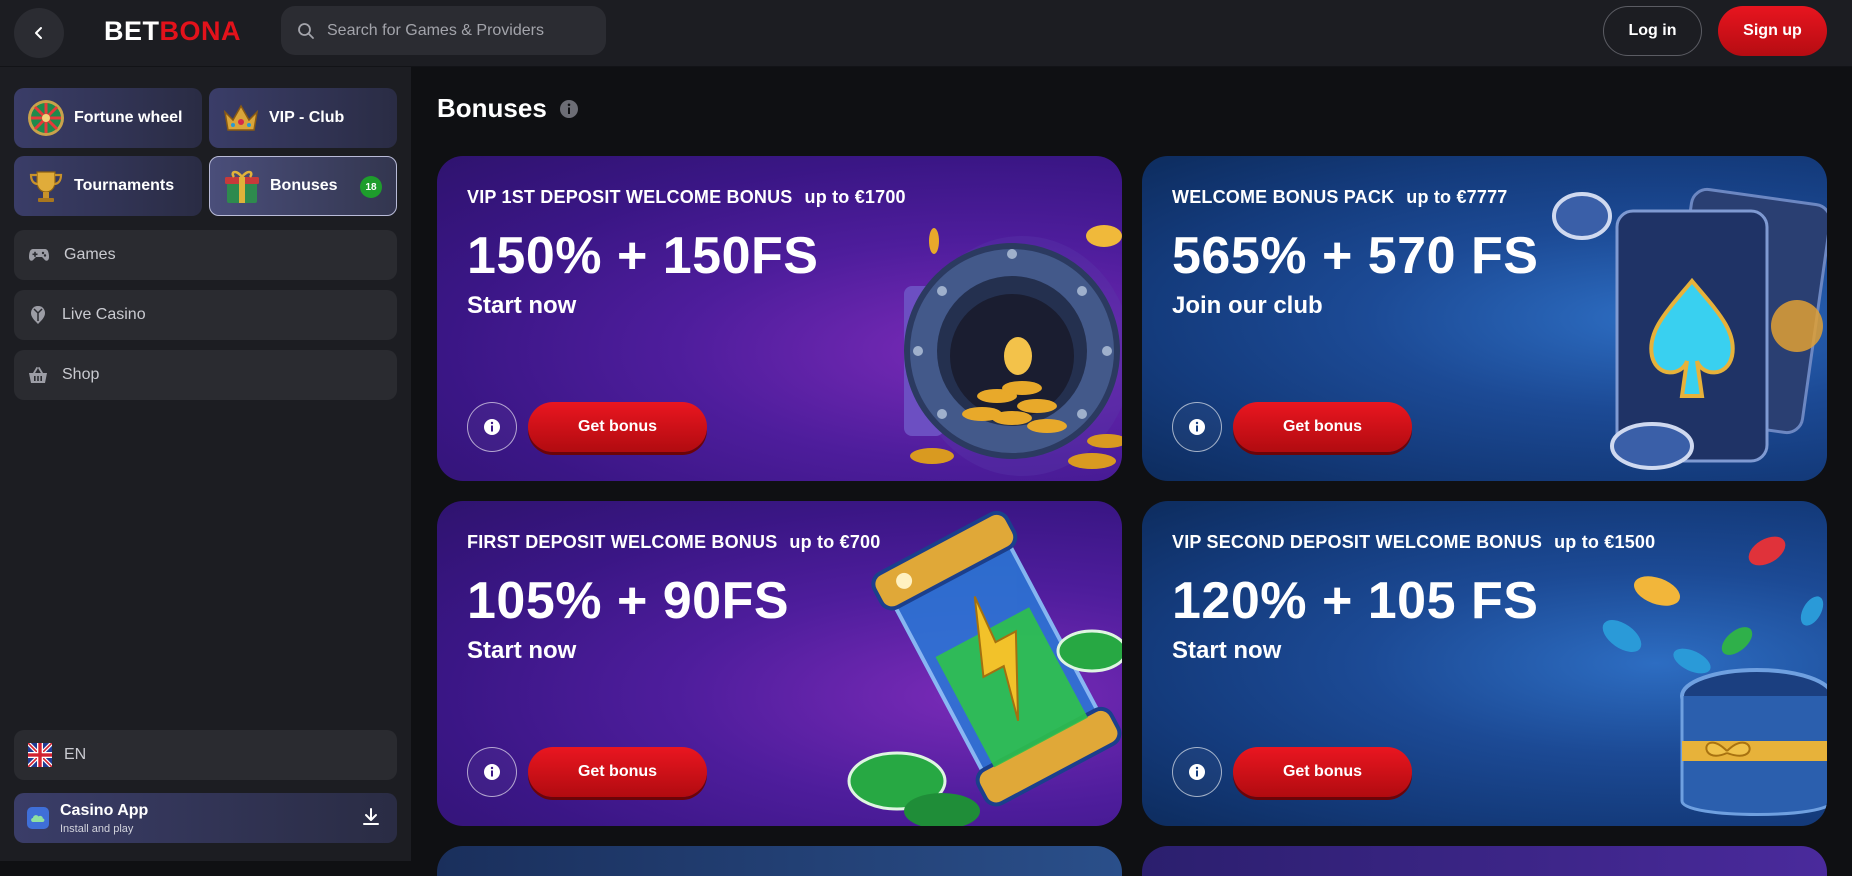 This screenshot has height=876, width=1852. What do you see at coordinates (1247, 305) in the screenshot?
I see `bonus-cta-text: Join our club` at bounding box center [1247, 305].